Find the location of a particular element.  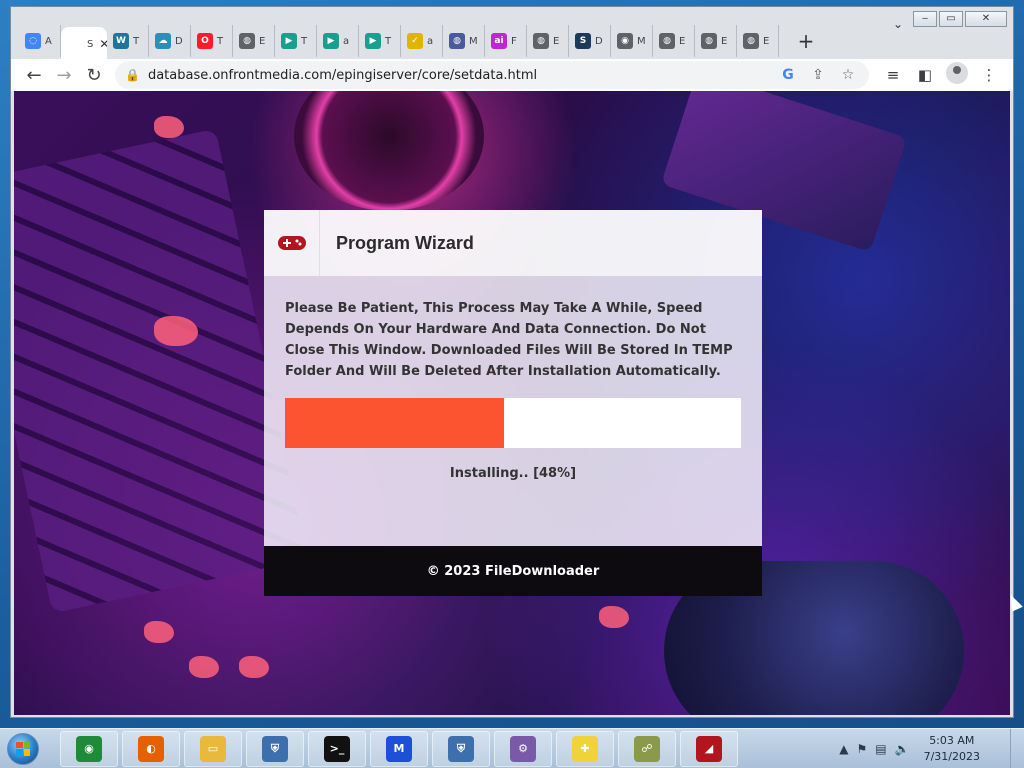

tab-strip: ◌ A S ✕ W T ☁ D O T ◍ E ▶ T ▶ a ▶ T ✓ a ◍ Mai F ◍ E S D ◉ M ◍ E ◍ E ◍ E + is located at coordinates (512, 41).